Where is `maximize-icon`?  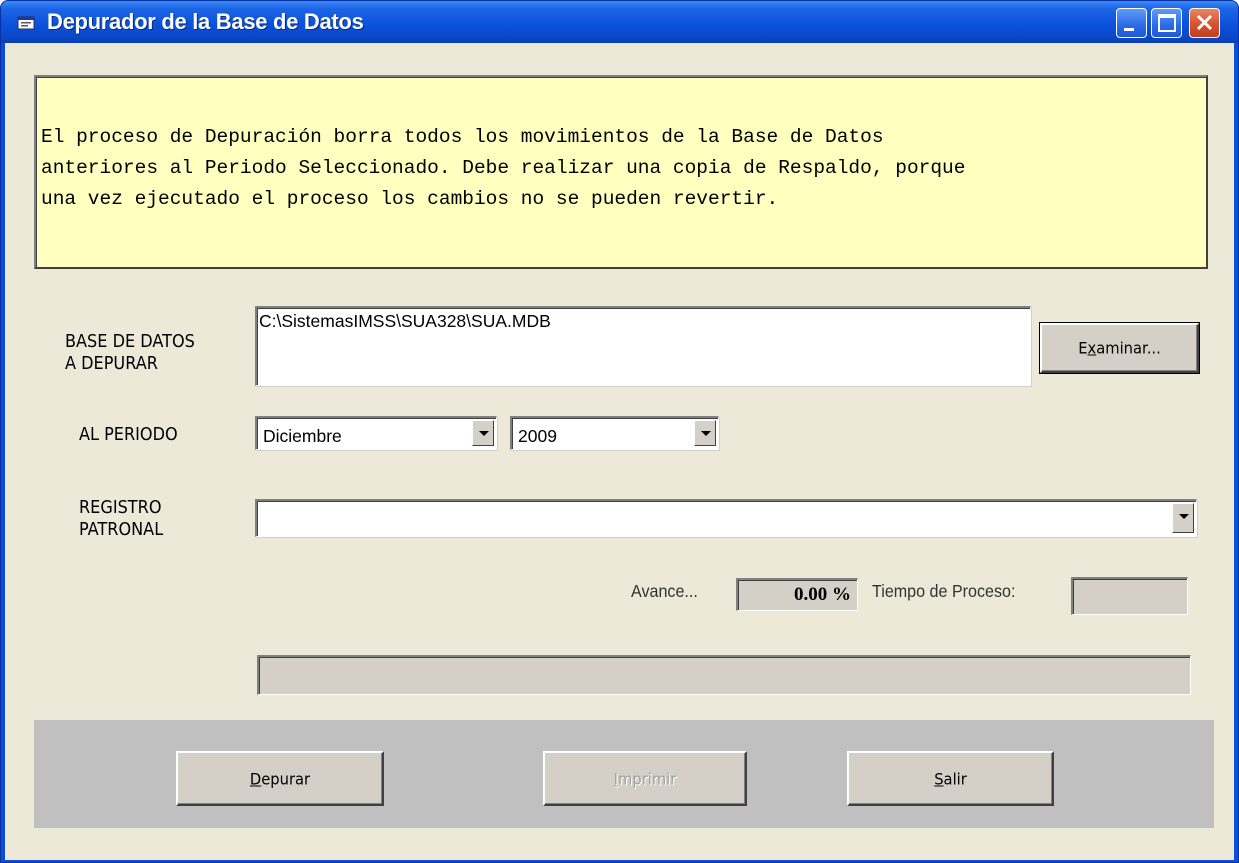 maximize-icon is located at coordinates (1167, 23).